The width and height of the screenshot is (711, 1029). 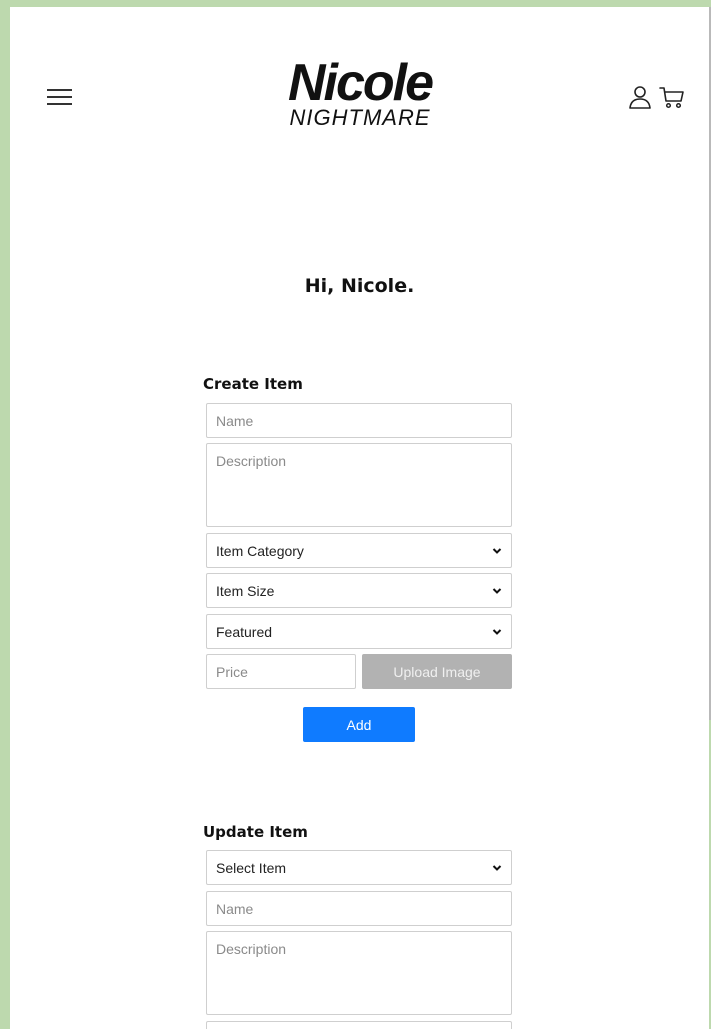 I want to click on upload-image-button: Upload Image, so click(x=437, y=671).